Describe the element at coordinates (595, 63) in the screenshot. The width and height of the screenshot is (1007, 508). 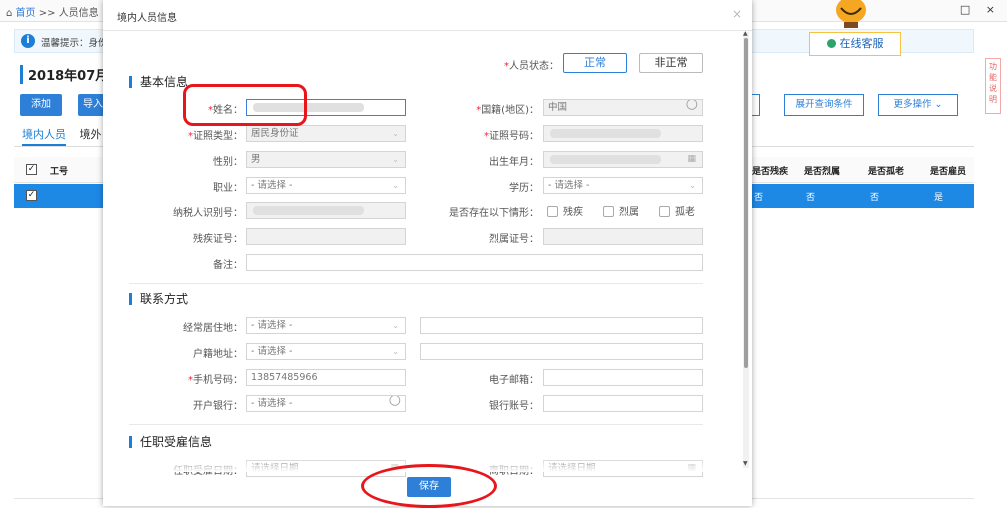
I see `status-normal-button: 正常` at that location.